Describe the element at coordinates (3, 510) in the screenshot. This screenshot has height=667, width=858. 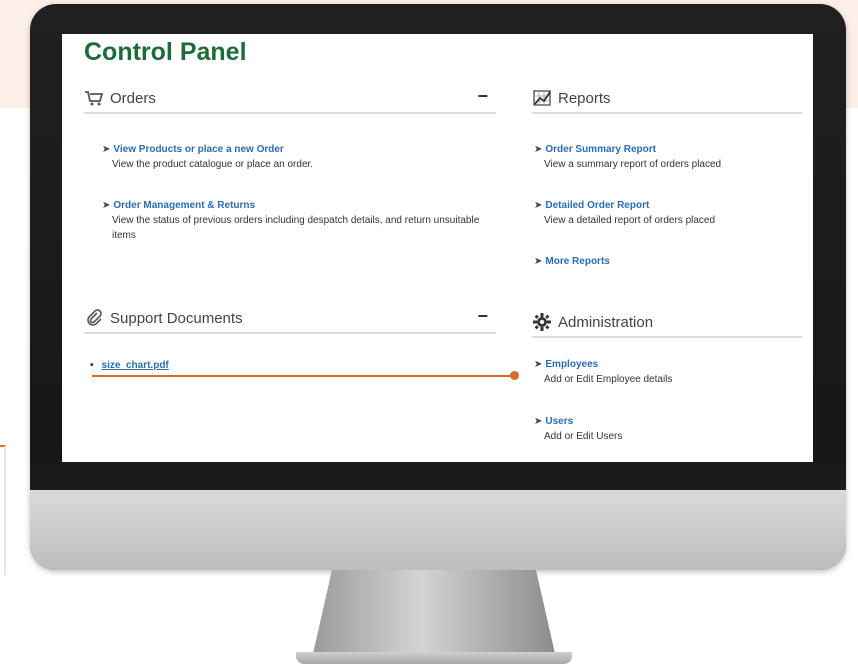
I see `left-callout-line` at that location.